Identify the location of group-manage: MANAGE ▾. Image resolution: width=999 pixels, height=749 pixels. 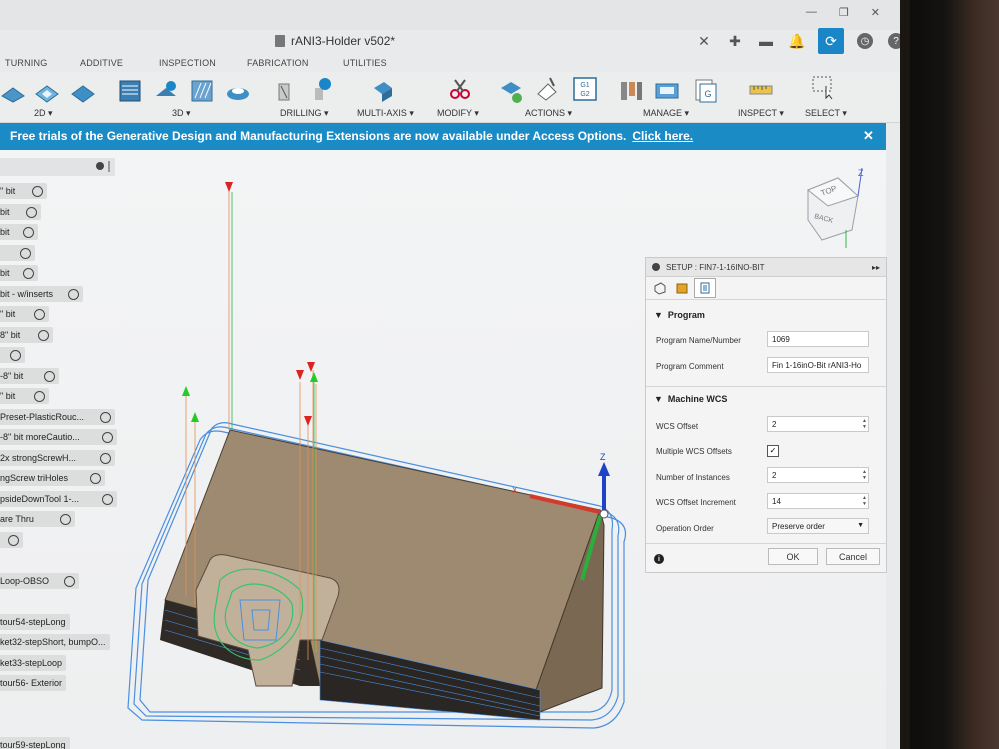
(666, 113).